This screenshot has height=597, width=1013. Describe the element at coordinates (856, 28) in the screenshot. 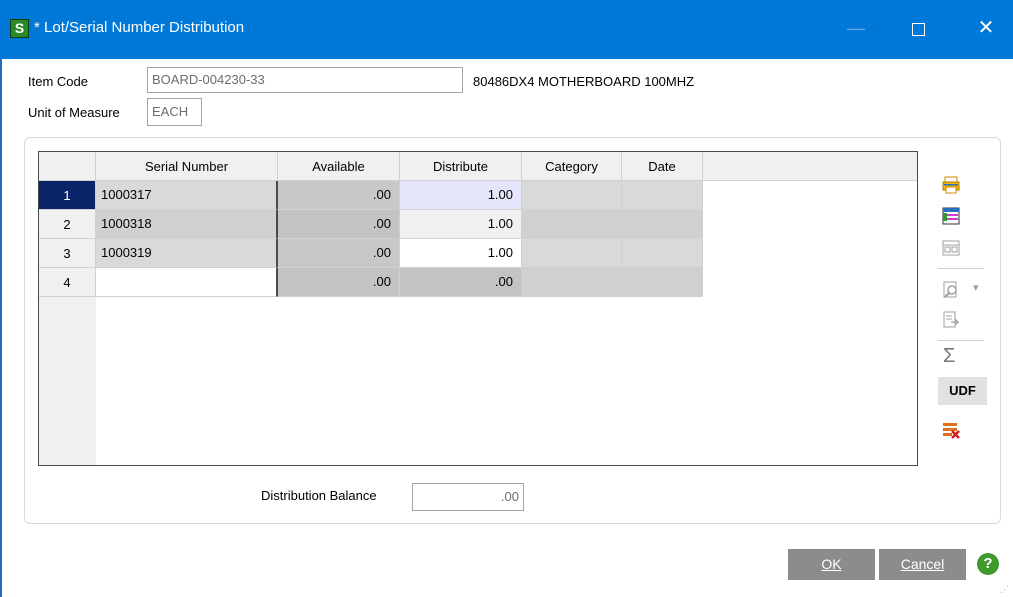

I see `minimize-button: —` at that location.